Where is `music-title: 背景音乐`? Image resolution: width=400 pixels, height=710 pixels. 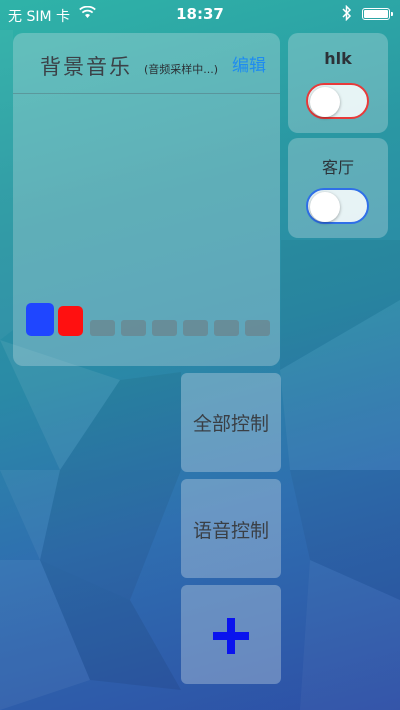
music-title: 背景音乐 is located at coordinates (86, 67).